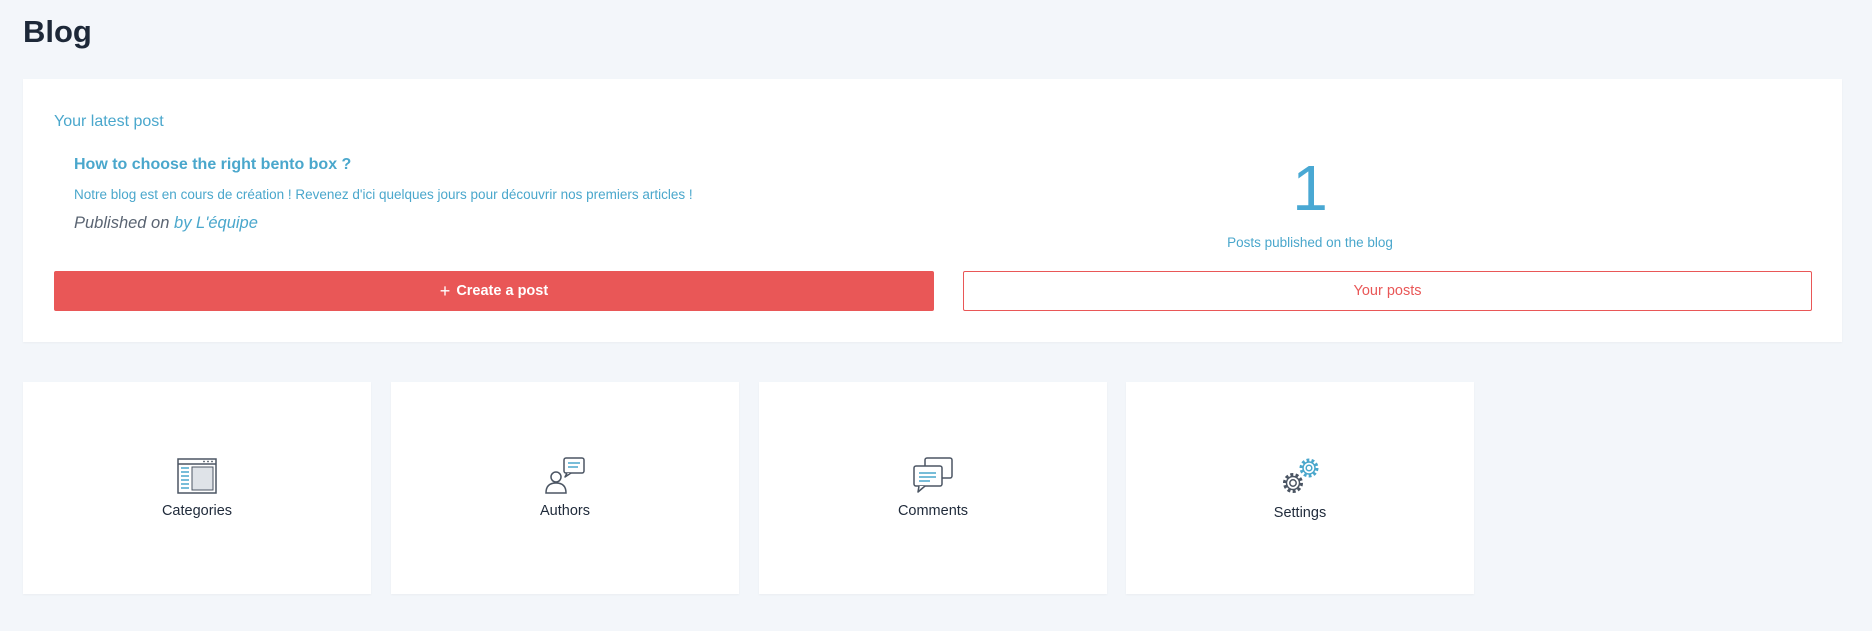  I want to click on authors-tile: Authors, so click(565, 488).